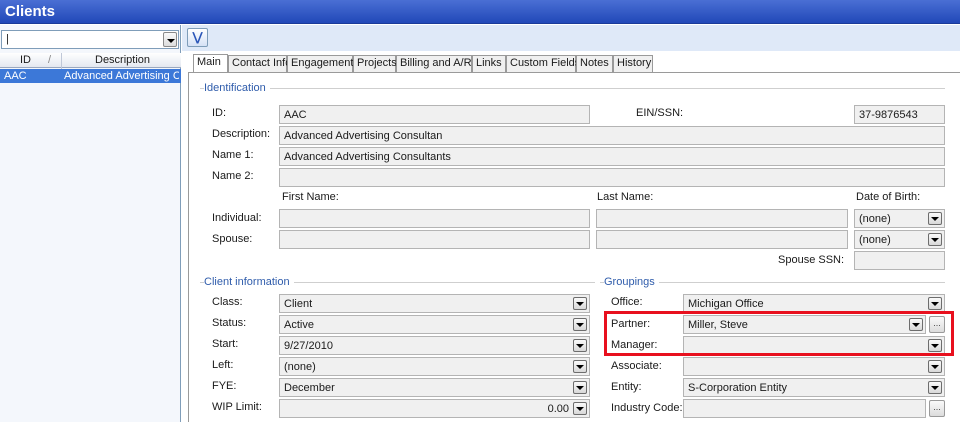 The height and width of the screenshot is (422, 960). Describe the element at coordinates (647, 408) in the screenshot. I see `industry-code-label: Industry Code:` at that location.